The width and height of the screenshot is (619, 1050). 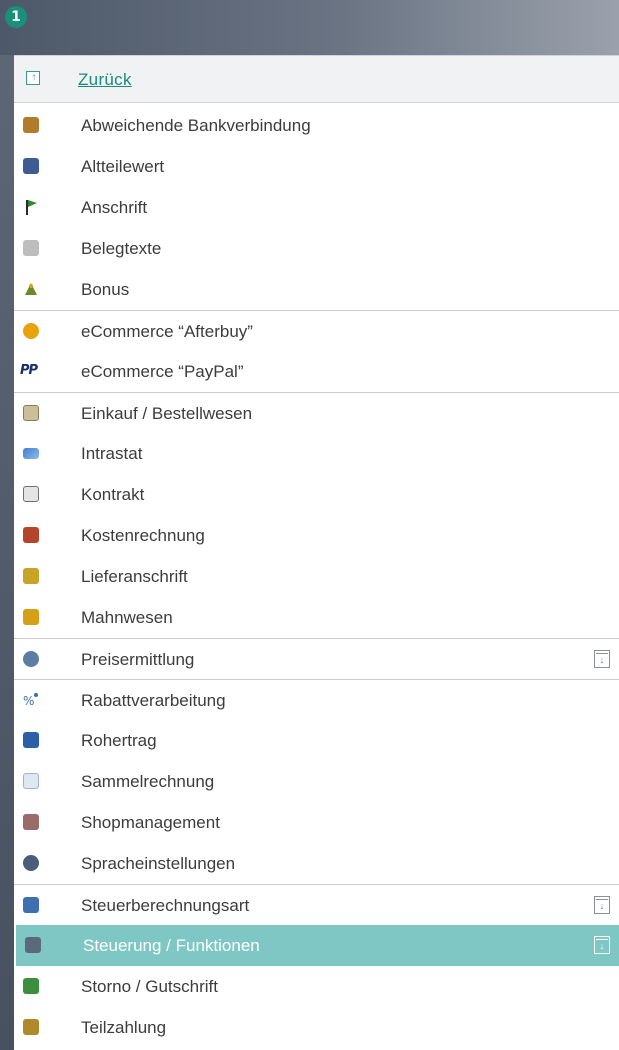 I want to click on installment-icon, so click(x=31, y=1027).